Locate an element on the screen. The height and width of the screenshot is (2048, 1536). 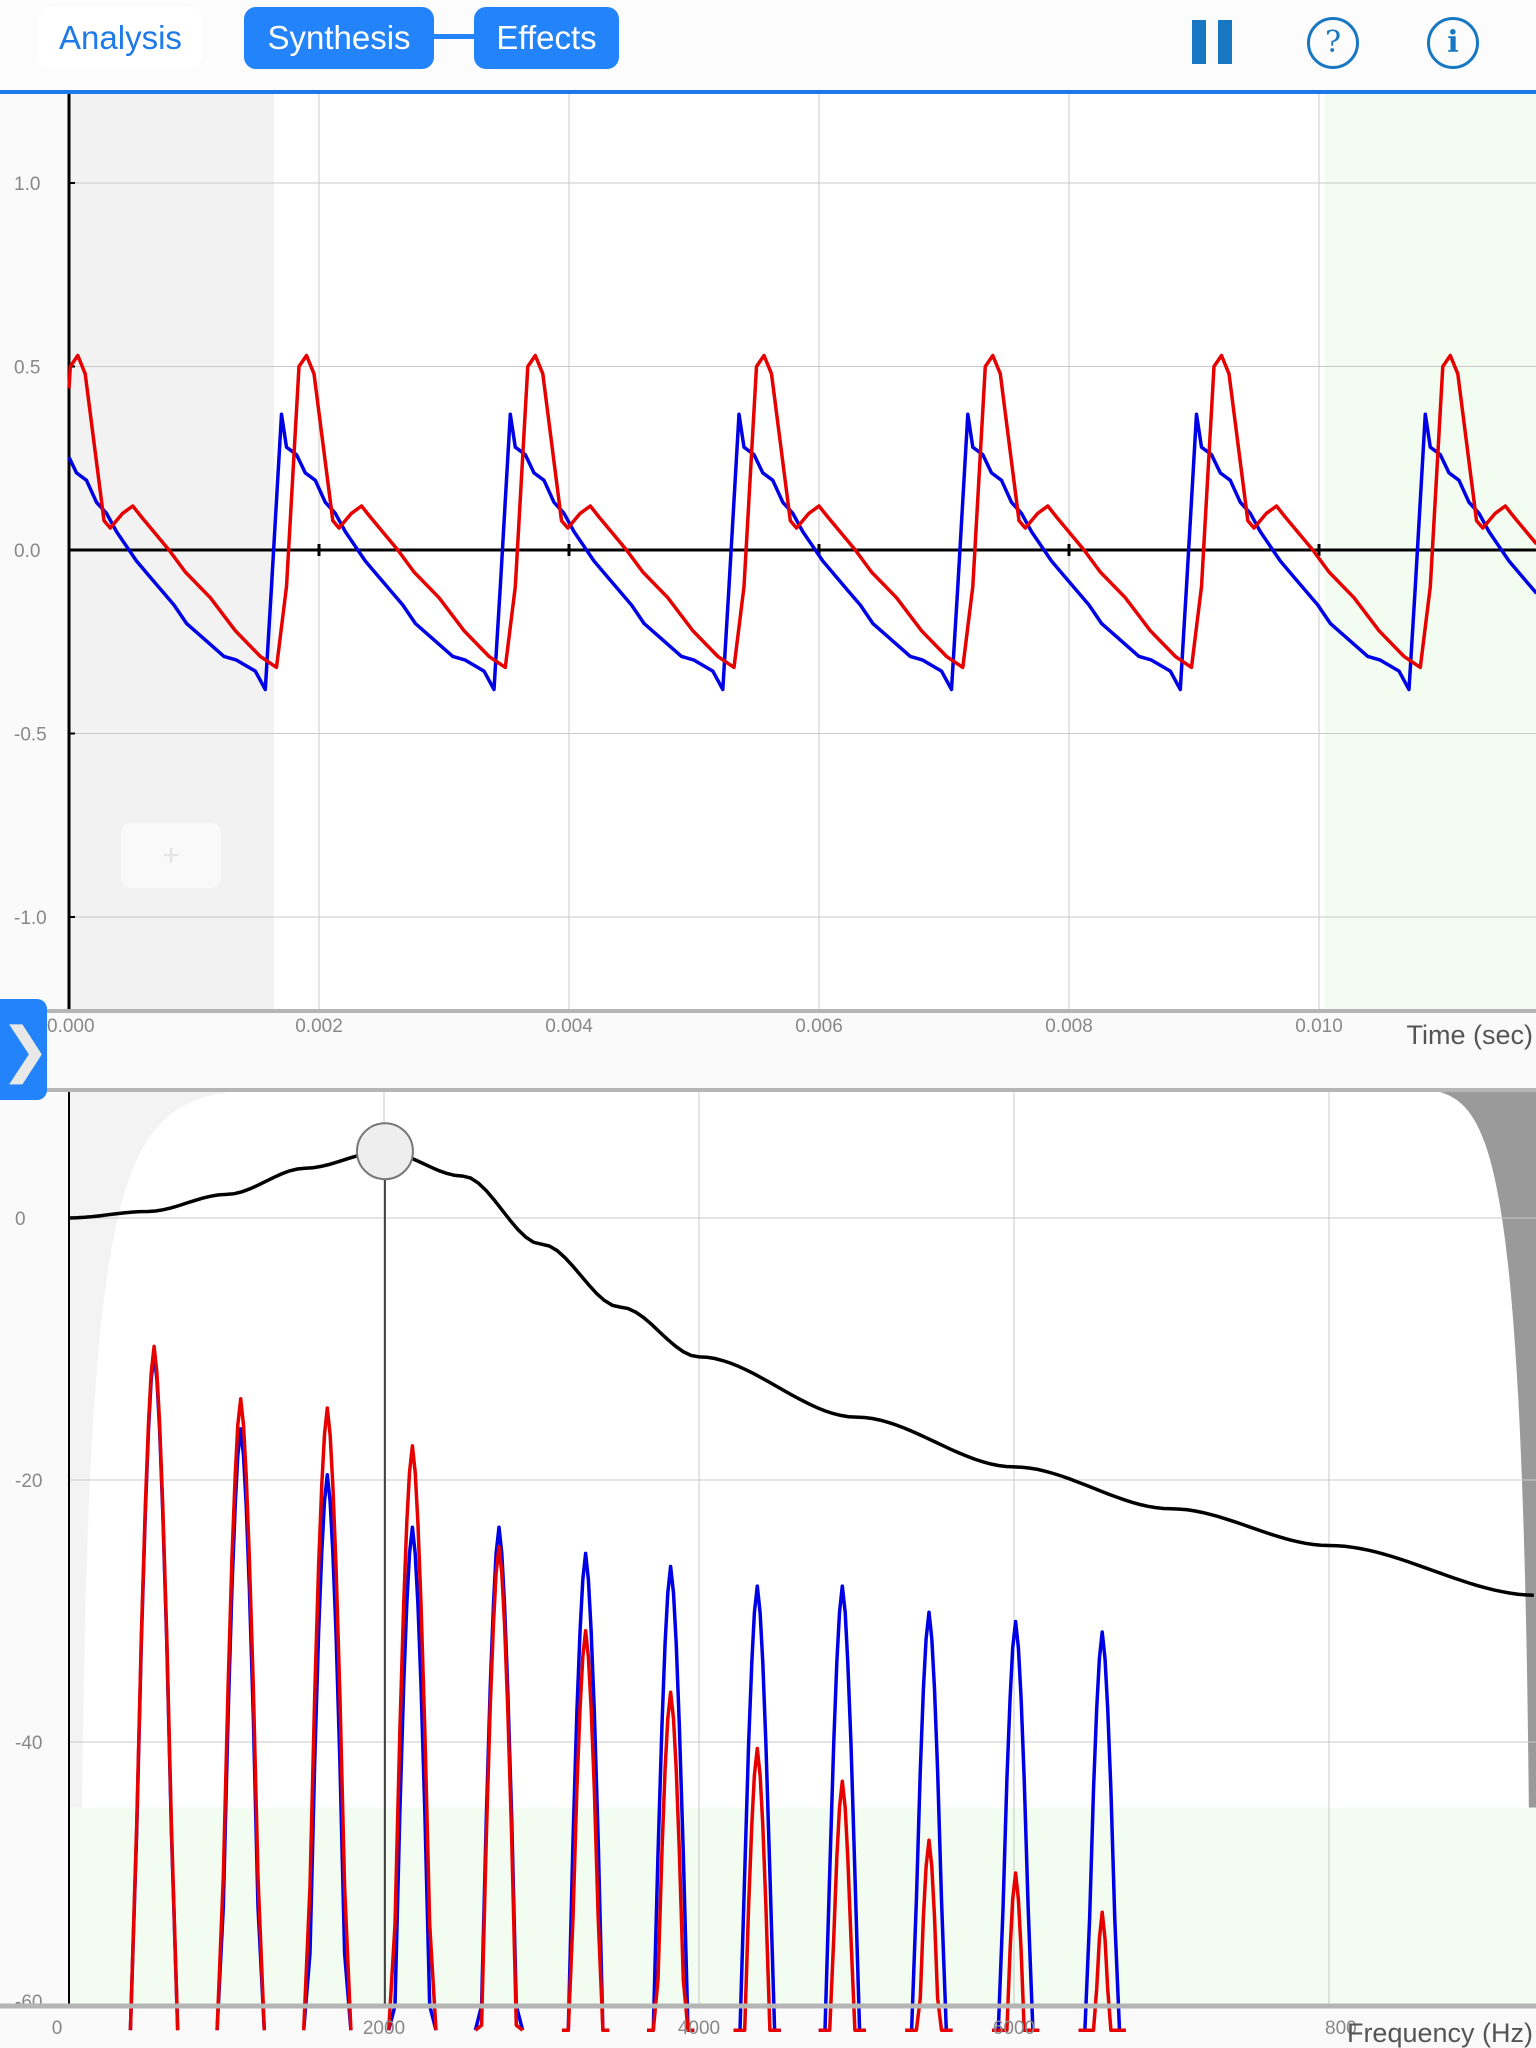
tab-effects: Effects is located at coordinates (546, 38).